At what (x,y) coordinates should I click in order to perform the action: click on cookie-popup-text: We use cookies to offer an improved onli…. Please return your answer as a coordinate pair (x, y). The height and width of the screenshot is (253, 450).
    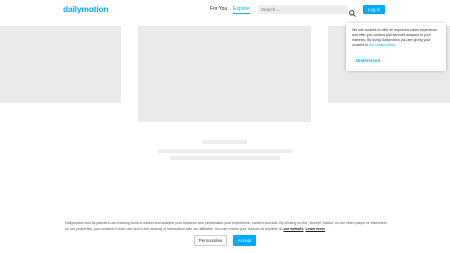
    Looking at the image, I should click on (397, 38).